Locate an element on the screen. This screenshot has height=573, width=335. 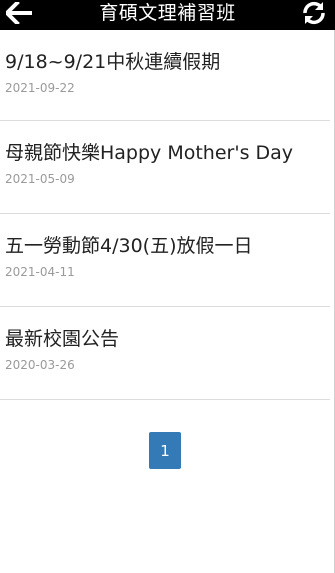
news-date: 2021-04-11 is located at coordinates (40, 272).